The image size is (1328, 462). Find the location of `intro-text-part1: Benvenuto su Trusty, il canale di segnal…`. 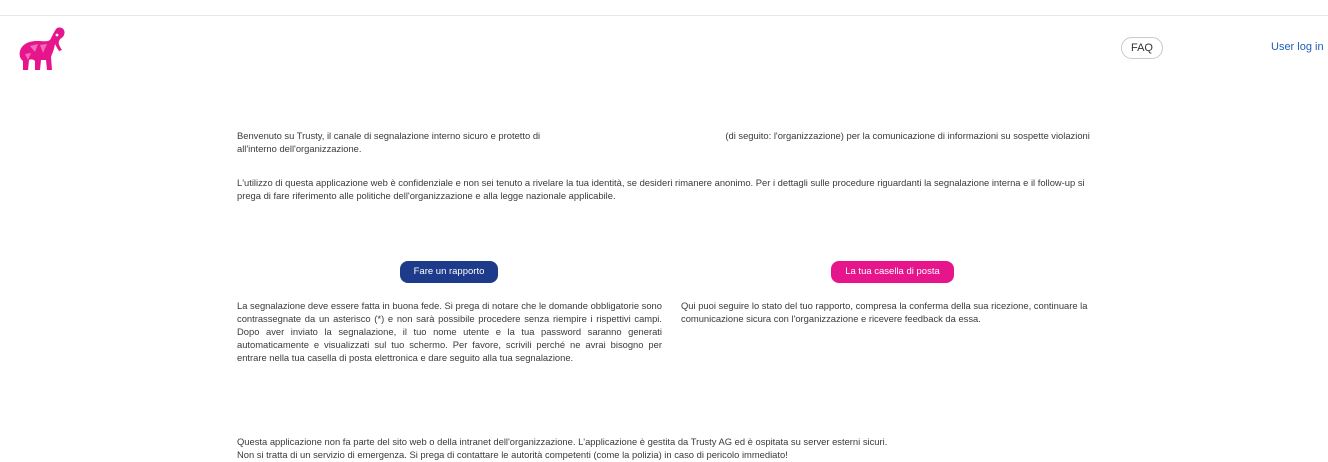

intro-text-part1: Benvenuto su Trusty, il canale di segnal… is located at coordinates (389, 135).